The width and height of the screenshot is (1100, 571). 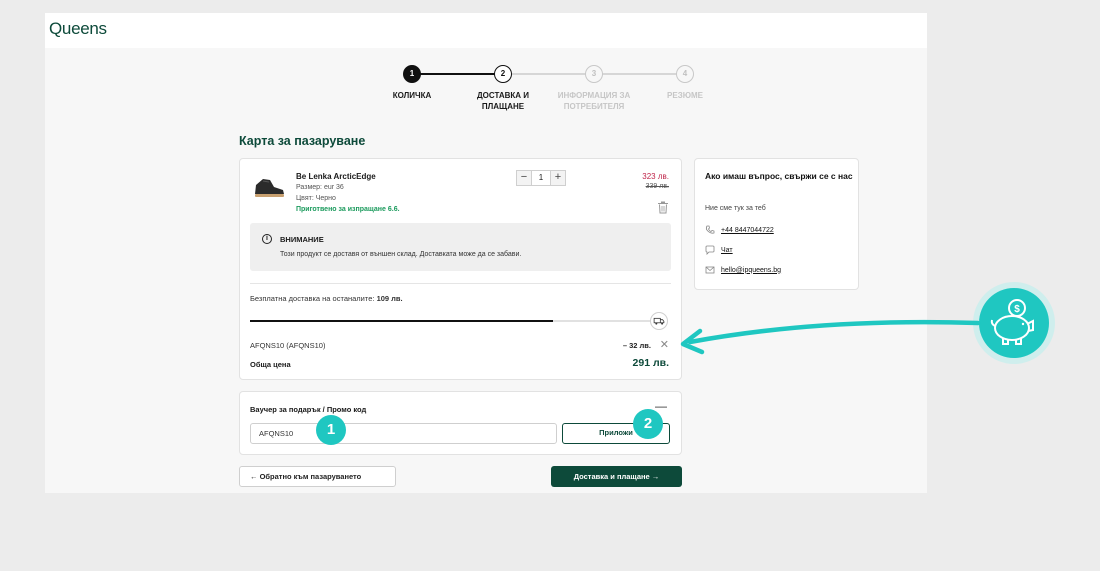 I want to click on divider, so click(x=460, y=283).